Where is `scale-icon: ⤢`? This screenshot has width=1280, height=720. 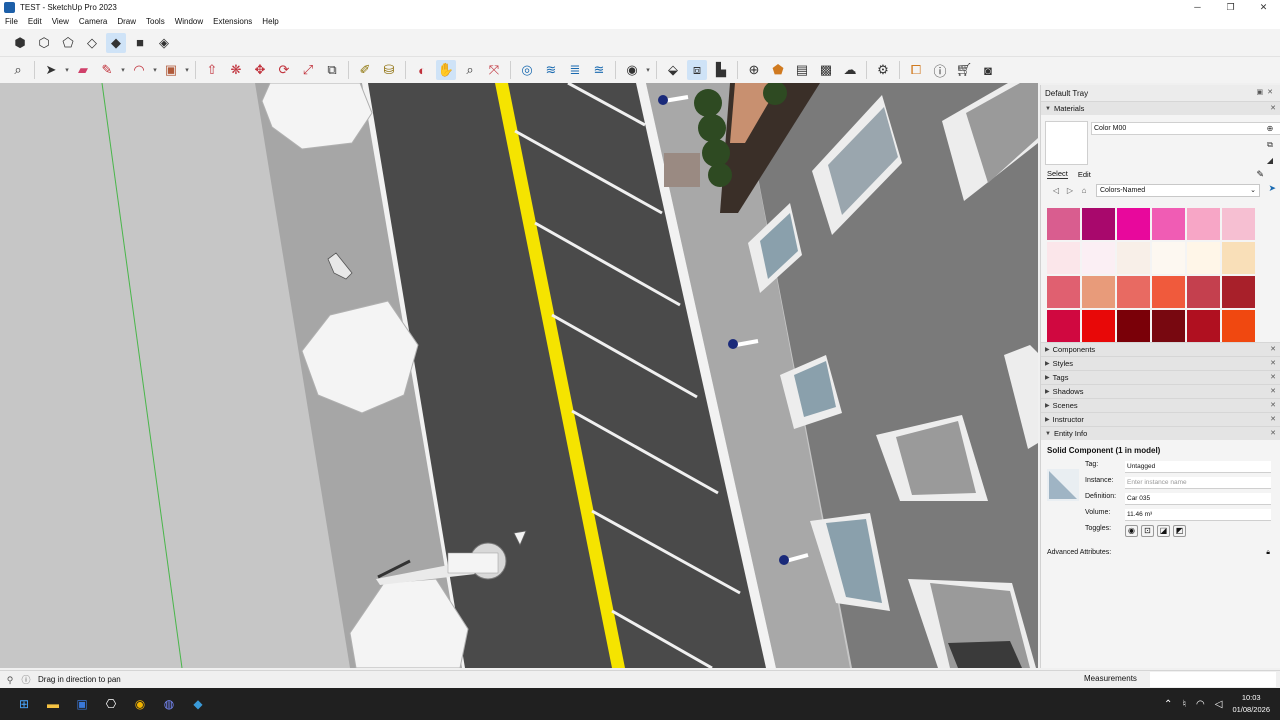 scale-icon: ⤢ is located at coordinates (308, 70).